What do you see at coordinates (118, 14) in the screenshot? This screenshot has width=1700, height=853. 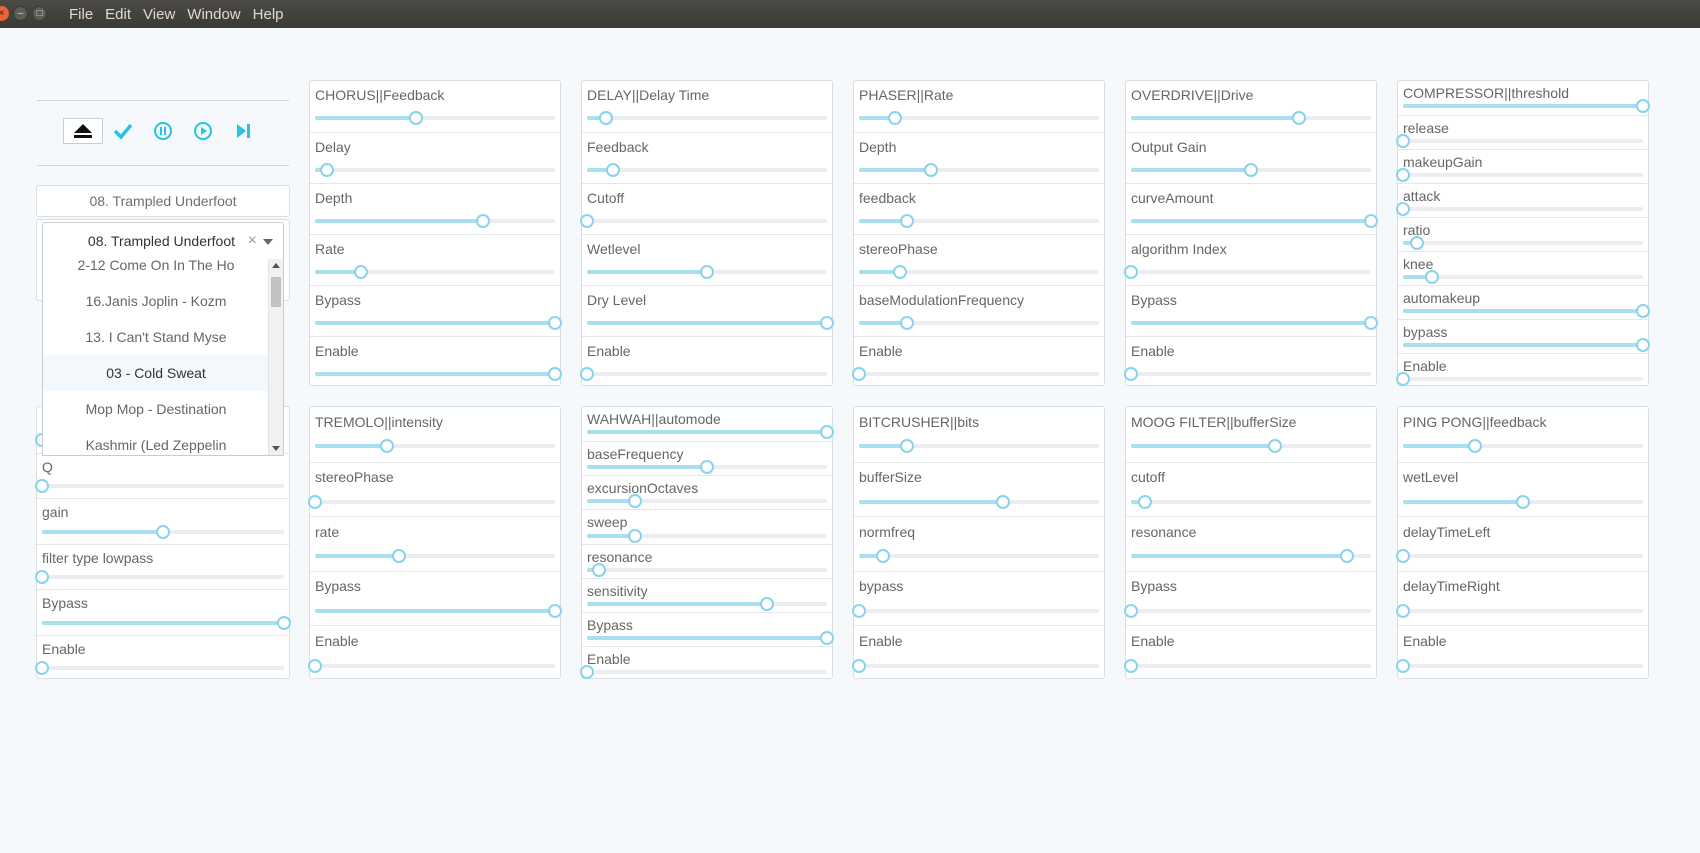 I see `menu-edit: Edit` at bounding box center [118, 14].